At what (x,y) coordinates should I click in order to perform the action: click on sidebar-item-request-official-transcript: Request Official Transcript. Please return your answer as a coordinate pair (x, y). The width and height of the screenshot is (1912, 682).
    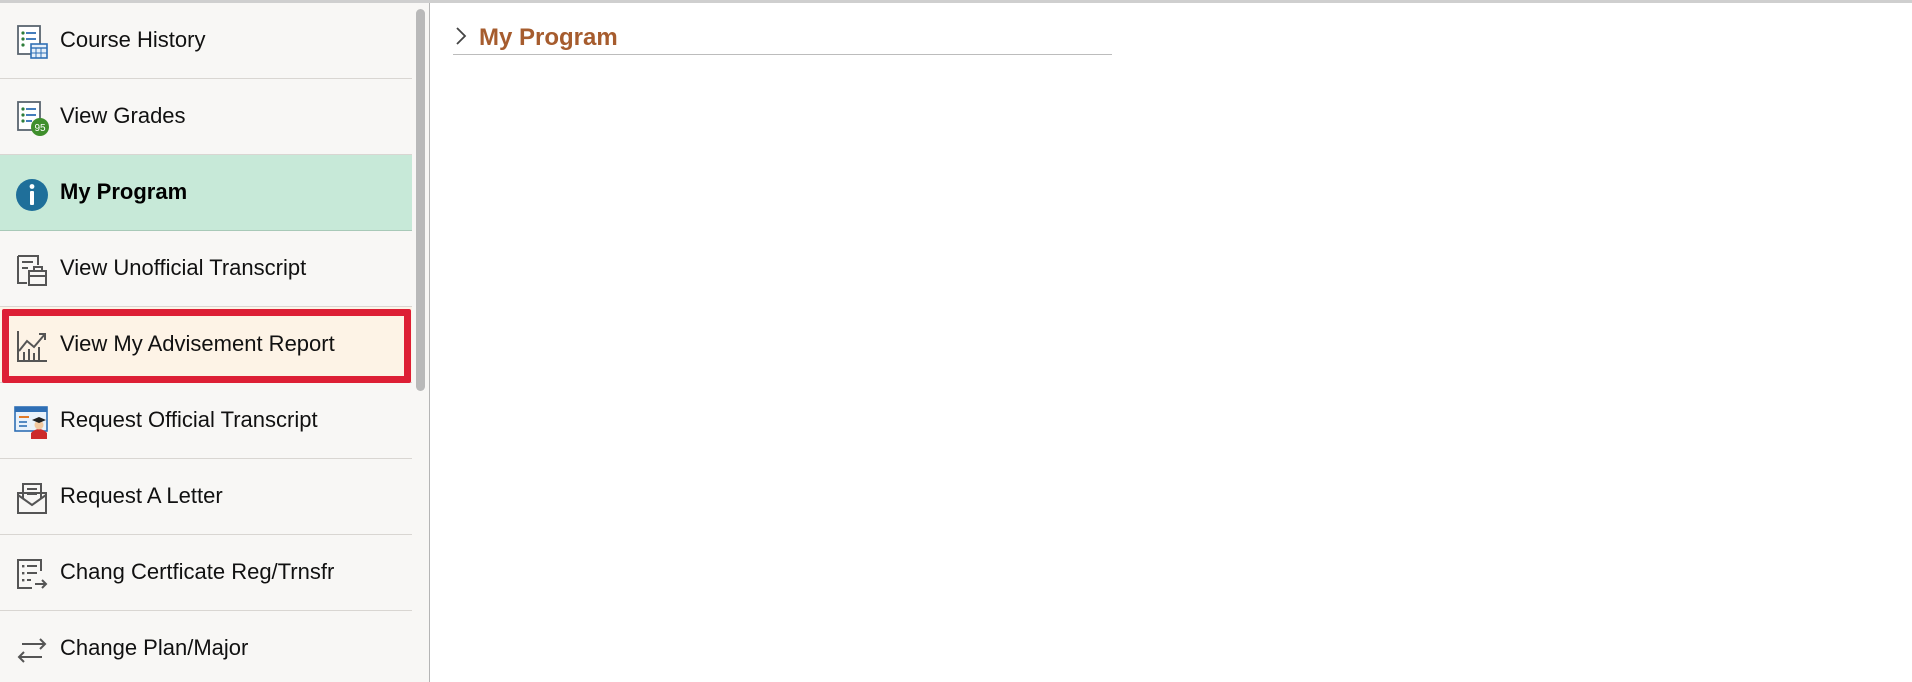
    Looking at the image, I should click on (206, 421).